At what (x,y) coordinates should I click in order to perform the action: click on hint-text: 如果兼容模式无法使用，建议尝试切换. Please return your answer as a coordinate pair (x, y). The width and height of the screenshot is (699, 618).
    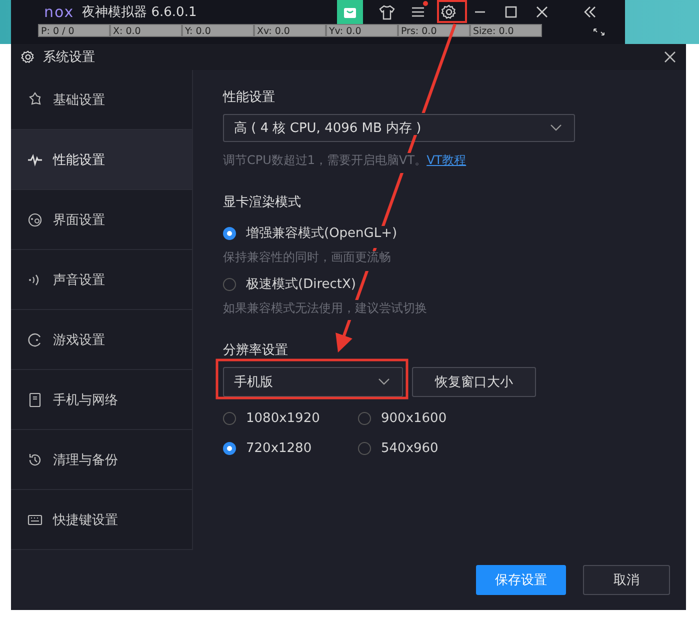
    Looking at the image, I should click on (325, 308).